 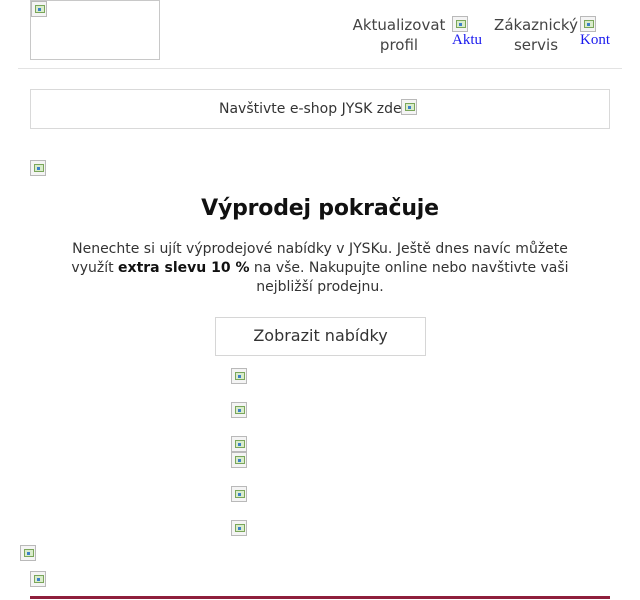 What do you see at coordinates (399, 35) in the screenshot?
I see `update-profile-link: Aktualizovat profil` at bounding box center [399, 35].